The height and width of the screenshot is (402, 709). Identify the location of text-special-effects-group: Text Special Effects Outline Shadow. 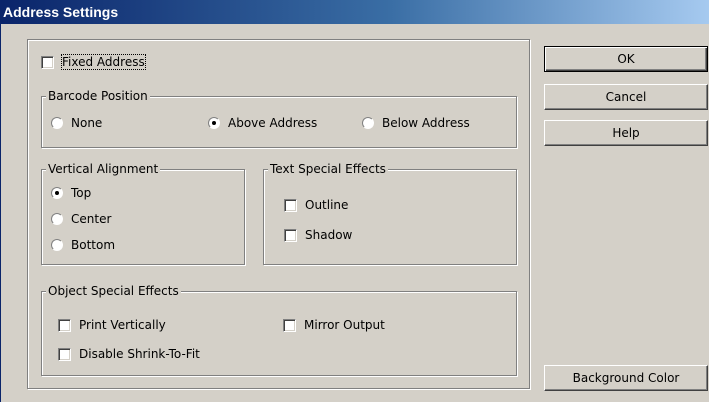
(390, 213).